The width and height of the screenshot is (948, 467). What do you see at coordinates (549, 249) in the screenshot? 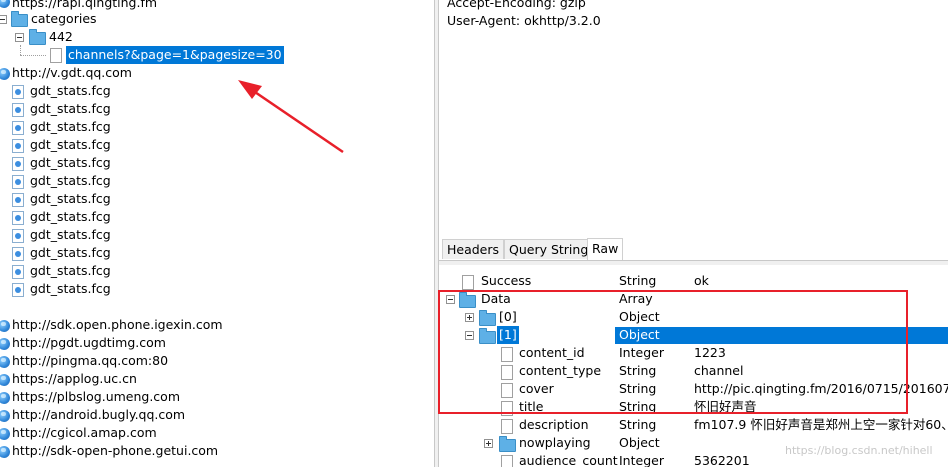
I see `tab-query-string: Query String` at bounding box center [549, 249].